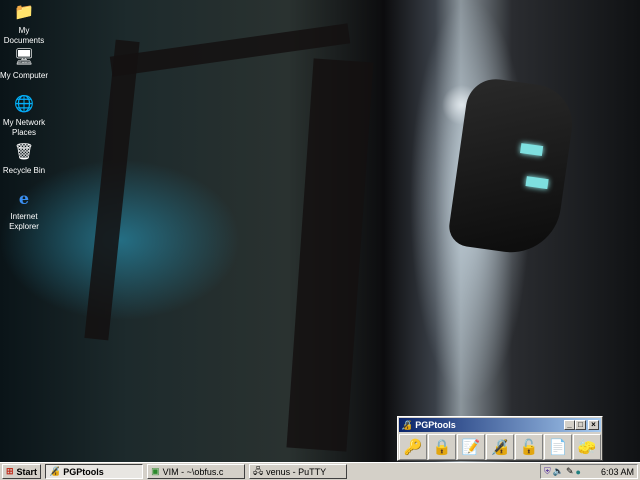  Describe the element at coordinates (196, 471) in the screenshot. I see `taskbar-item-vim: ▣ VIM - ~\obfus.c` at that location.